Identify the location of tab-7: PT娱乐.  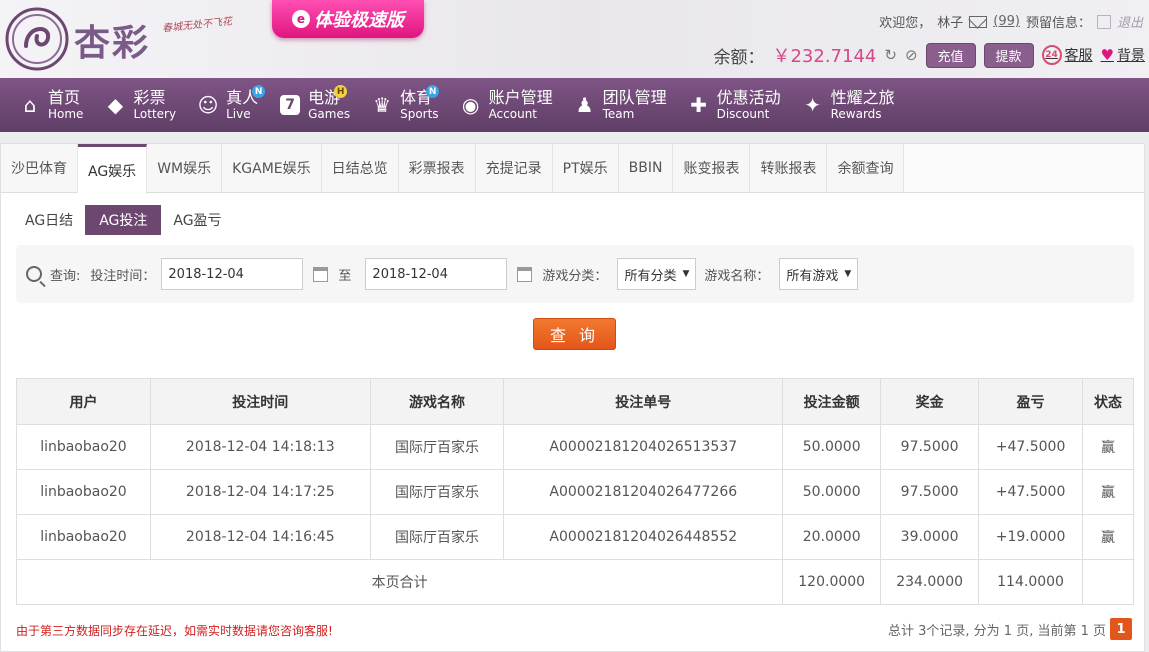
(585, 168).